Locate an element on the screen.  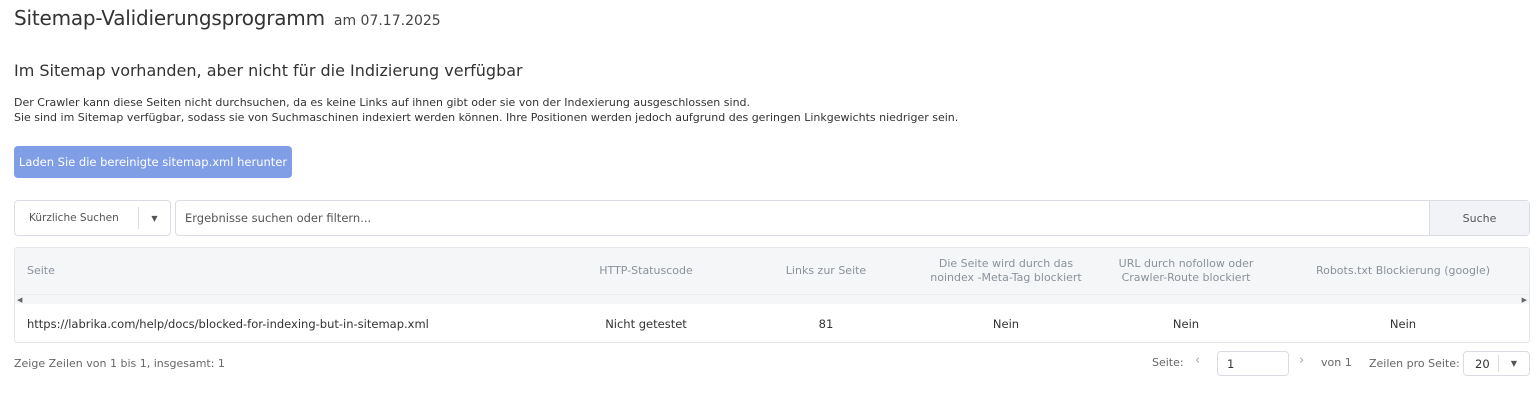
column-header-links: Links zur Seite is located at coordinates (826, 271).